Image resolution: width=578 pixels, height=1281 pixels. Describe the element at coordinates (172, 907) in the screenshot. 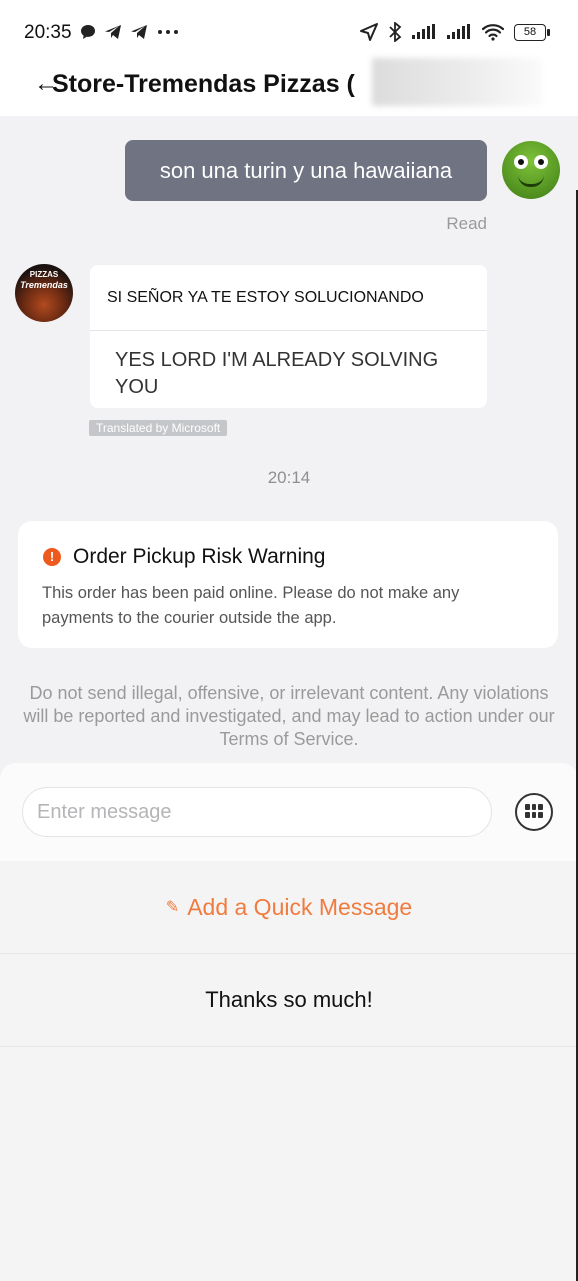

I see `pencil-icon: ✎` at that location.